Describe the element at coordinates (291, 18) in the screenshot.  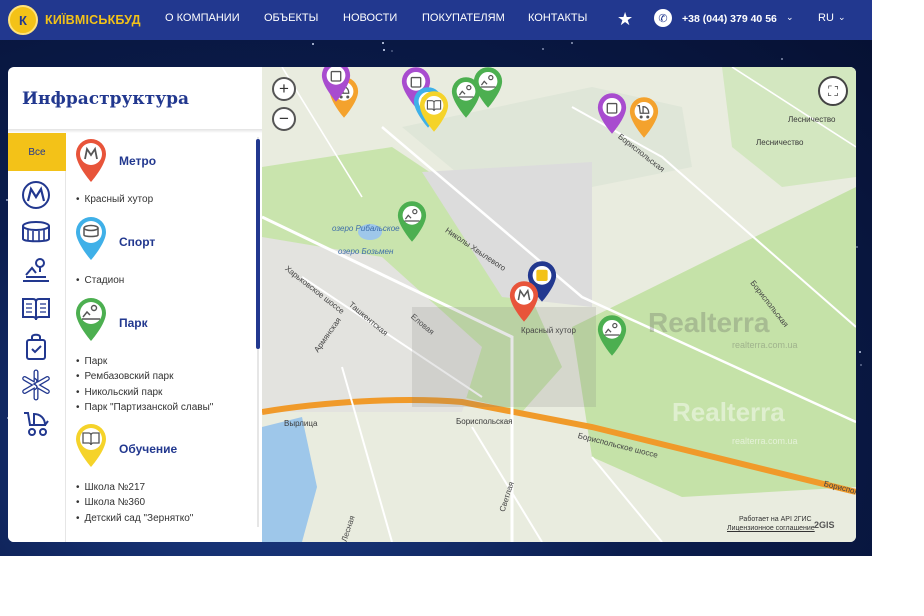
I see `nav-objects: ОБЪЕКТЫ` at that location.